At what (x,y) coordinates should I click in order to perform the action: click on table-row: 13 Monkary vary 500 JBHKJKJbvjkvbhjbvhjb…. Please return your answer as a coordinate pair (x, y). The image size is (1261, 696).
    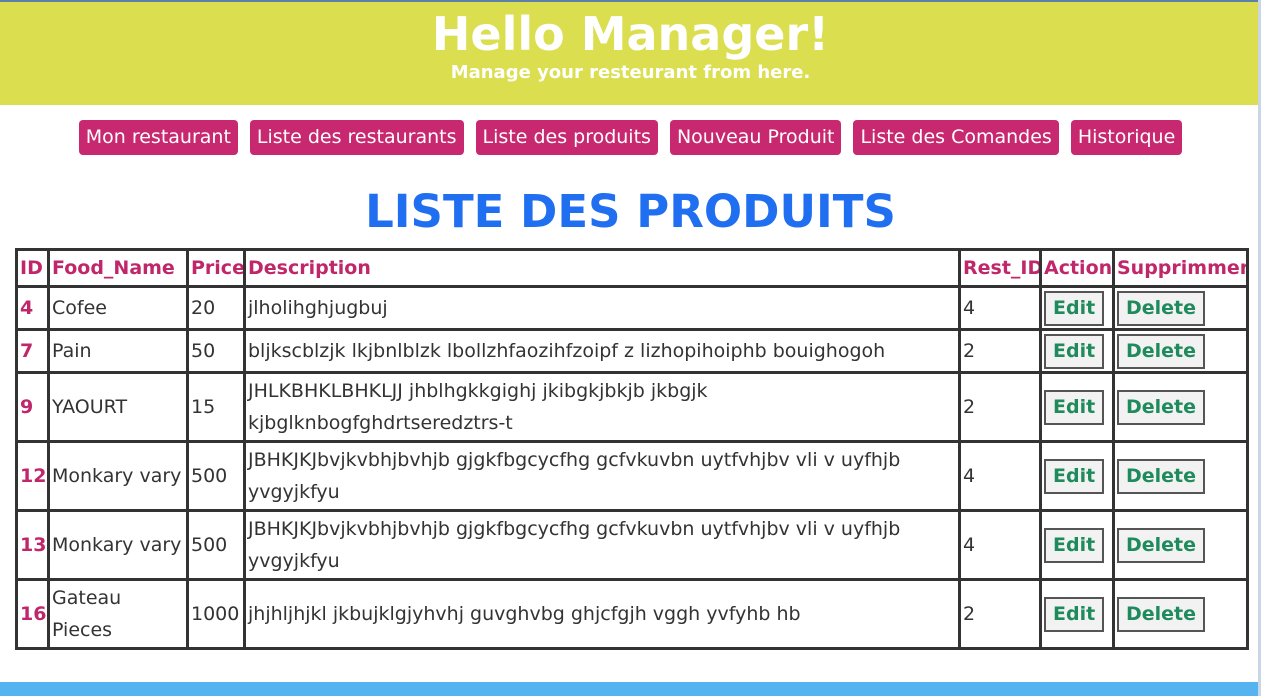
    Looking at the image, I should click on (632, 545).